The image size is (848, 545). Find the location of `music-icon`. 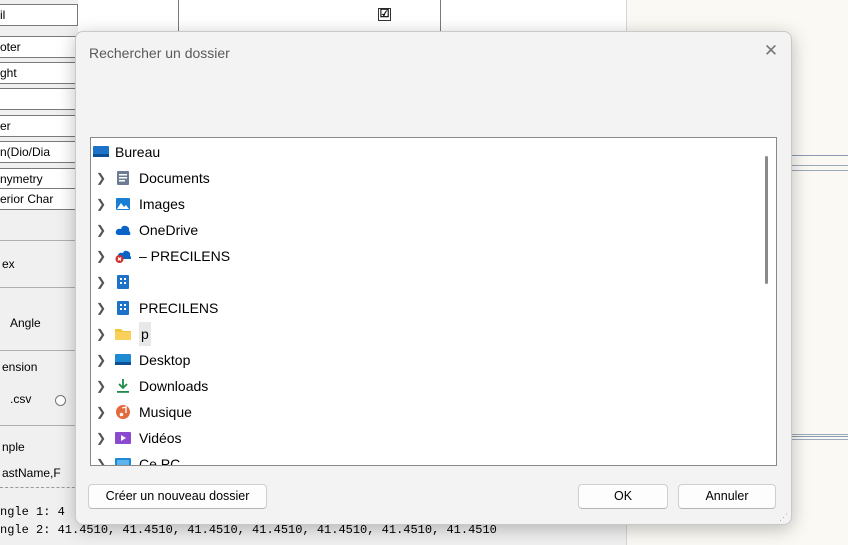

music-icon is located at coordinates (123, 412).